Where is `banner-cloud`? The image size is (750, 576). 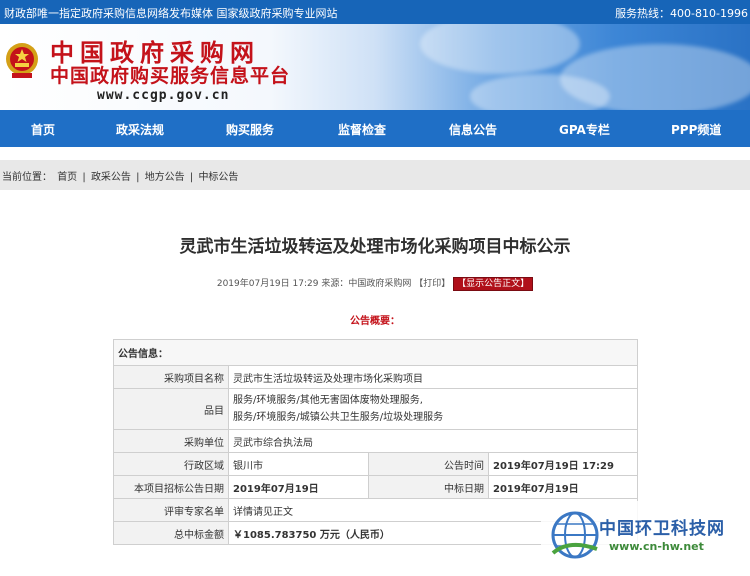
banner-cloud is located at coordinates (500, 49).